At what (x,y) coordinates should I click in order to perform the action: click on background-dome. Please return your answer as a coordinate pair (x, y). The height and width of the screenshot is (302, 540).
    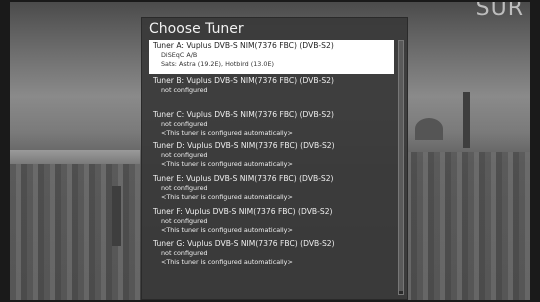
    Looking at the image, I should click on (429, 129).